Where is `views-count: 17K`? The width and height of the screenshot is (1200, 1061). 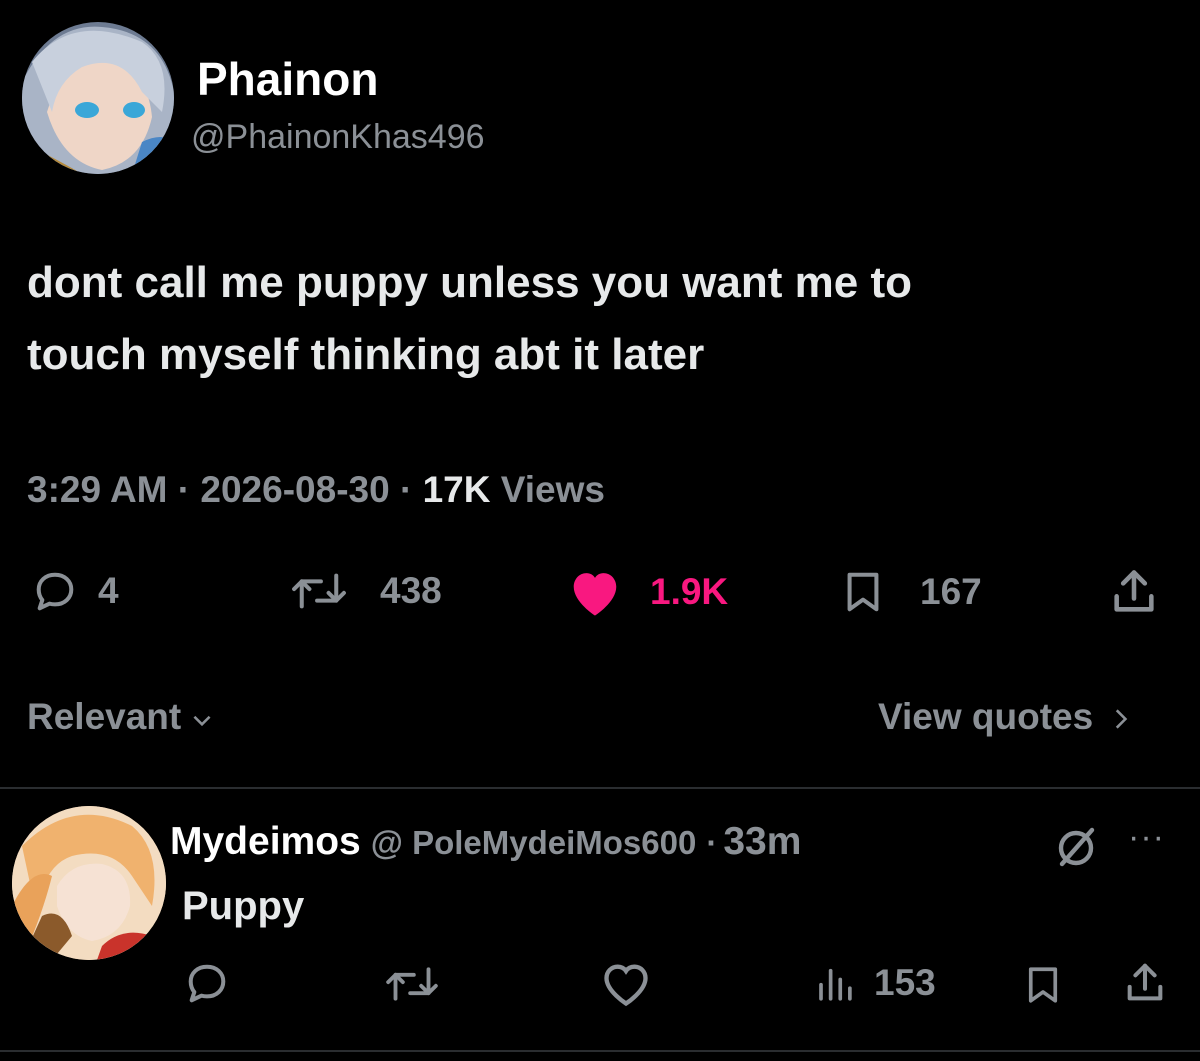 views-count: 17K is located at coordinates (457, 489).